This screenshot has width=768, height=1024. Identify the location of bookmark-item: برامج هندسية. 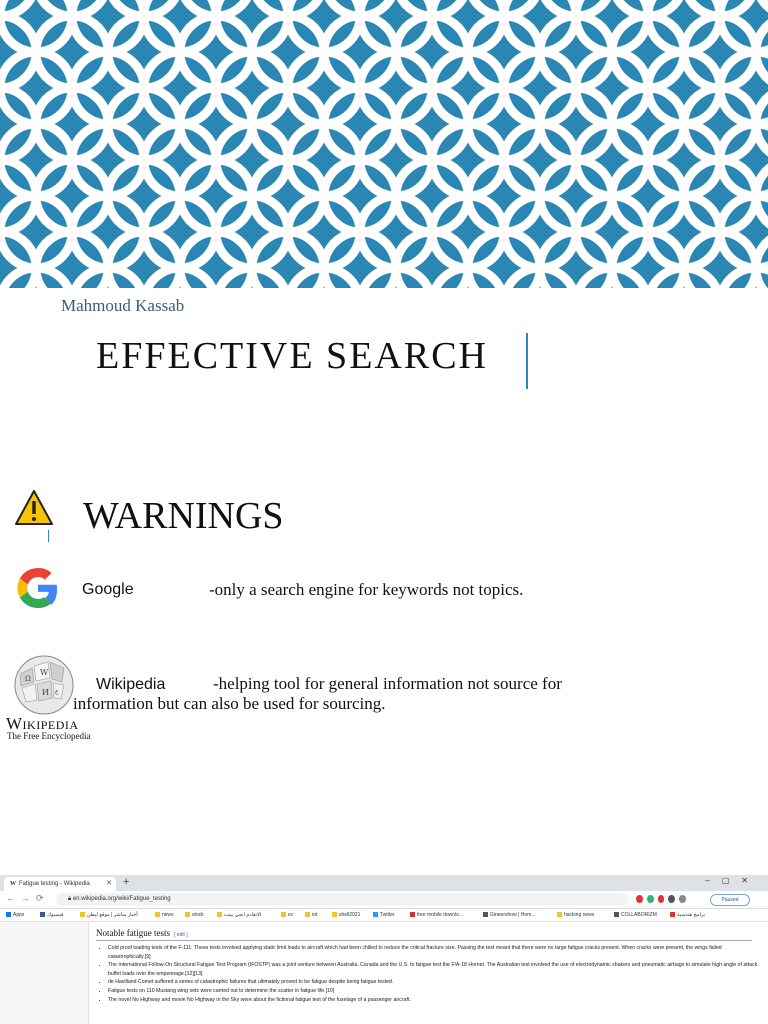
(687, 915).